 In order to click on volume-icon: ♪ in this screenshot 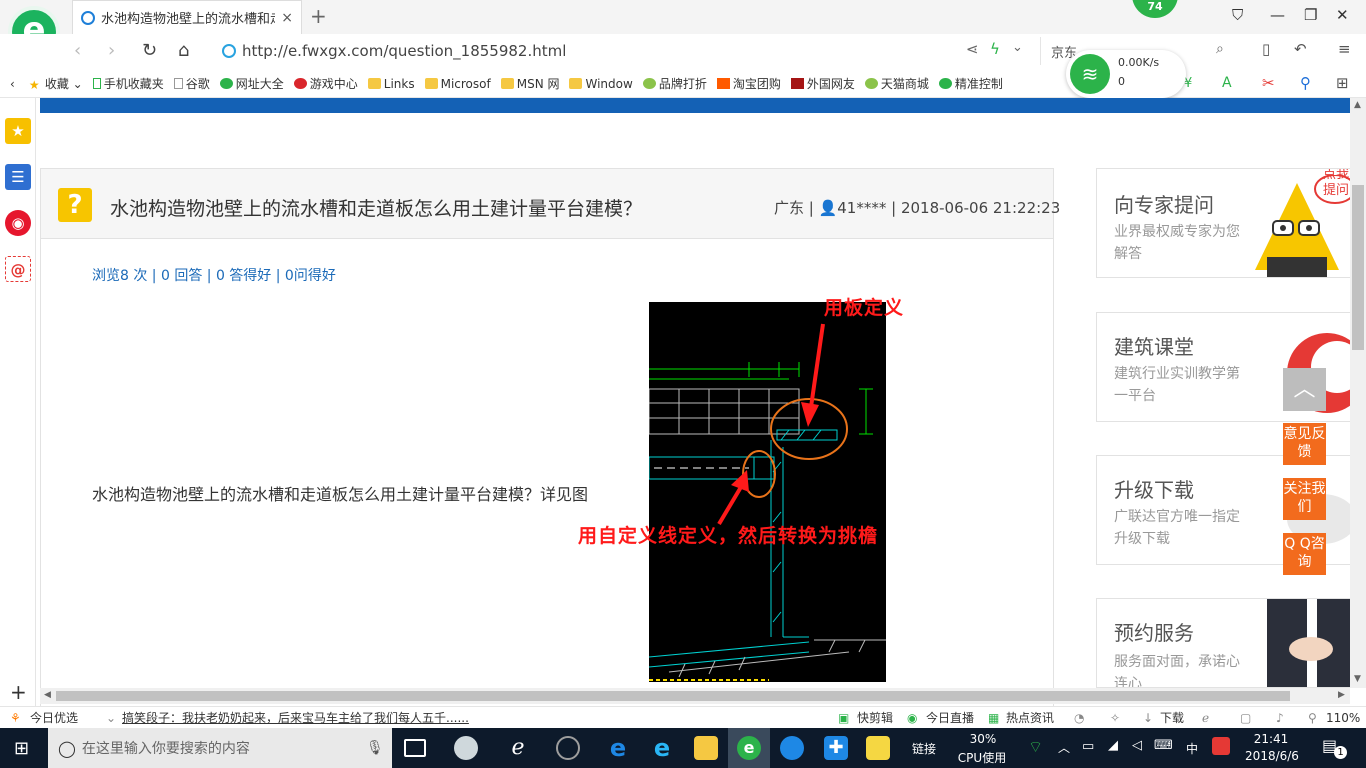, I will do `click(1280, 718)`.